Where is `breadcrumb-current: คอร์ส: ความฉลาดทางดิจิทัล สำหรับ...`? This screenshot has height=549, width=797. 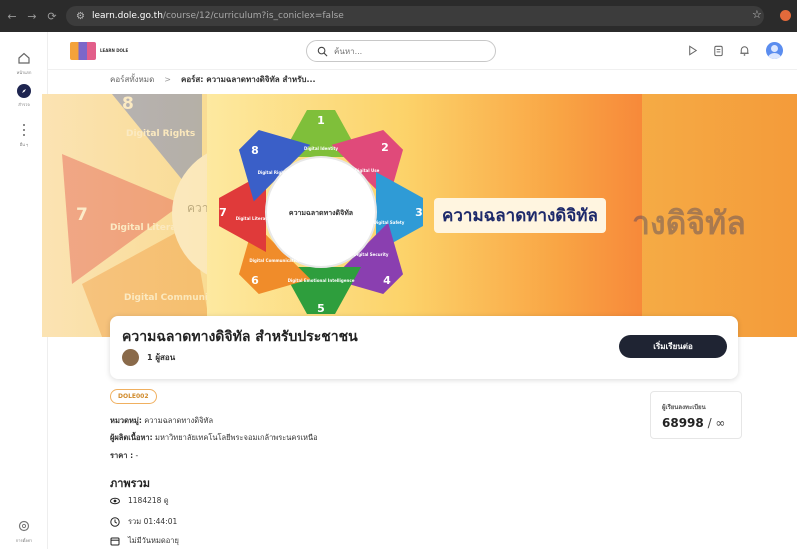 breadcrumb-current: คอร์ส: ความฉลาดทางดิจิทัล สำหรับ... is located at coordinates (248, 79).